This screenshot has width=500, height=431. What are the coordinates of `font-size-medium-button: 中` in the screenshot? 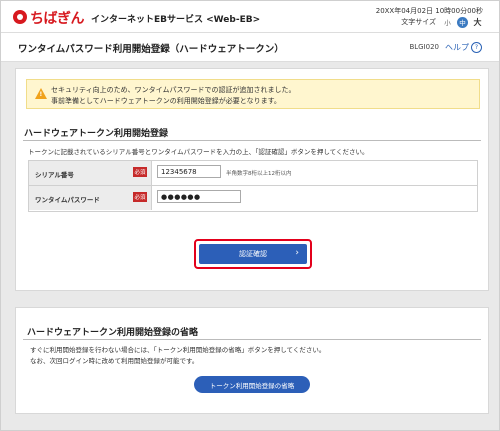 It's located at (462, 22).